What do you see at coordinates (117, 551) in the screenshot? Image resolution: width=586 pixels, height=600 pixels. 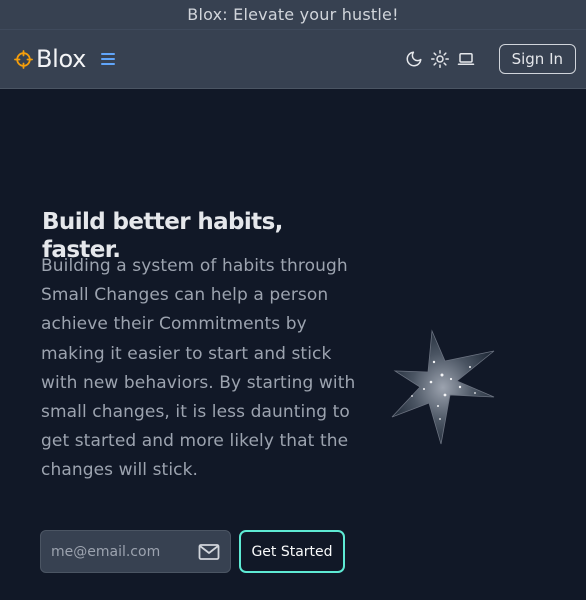 I see `email-input` at bounding box center [117, 551].